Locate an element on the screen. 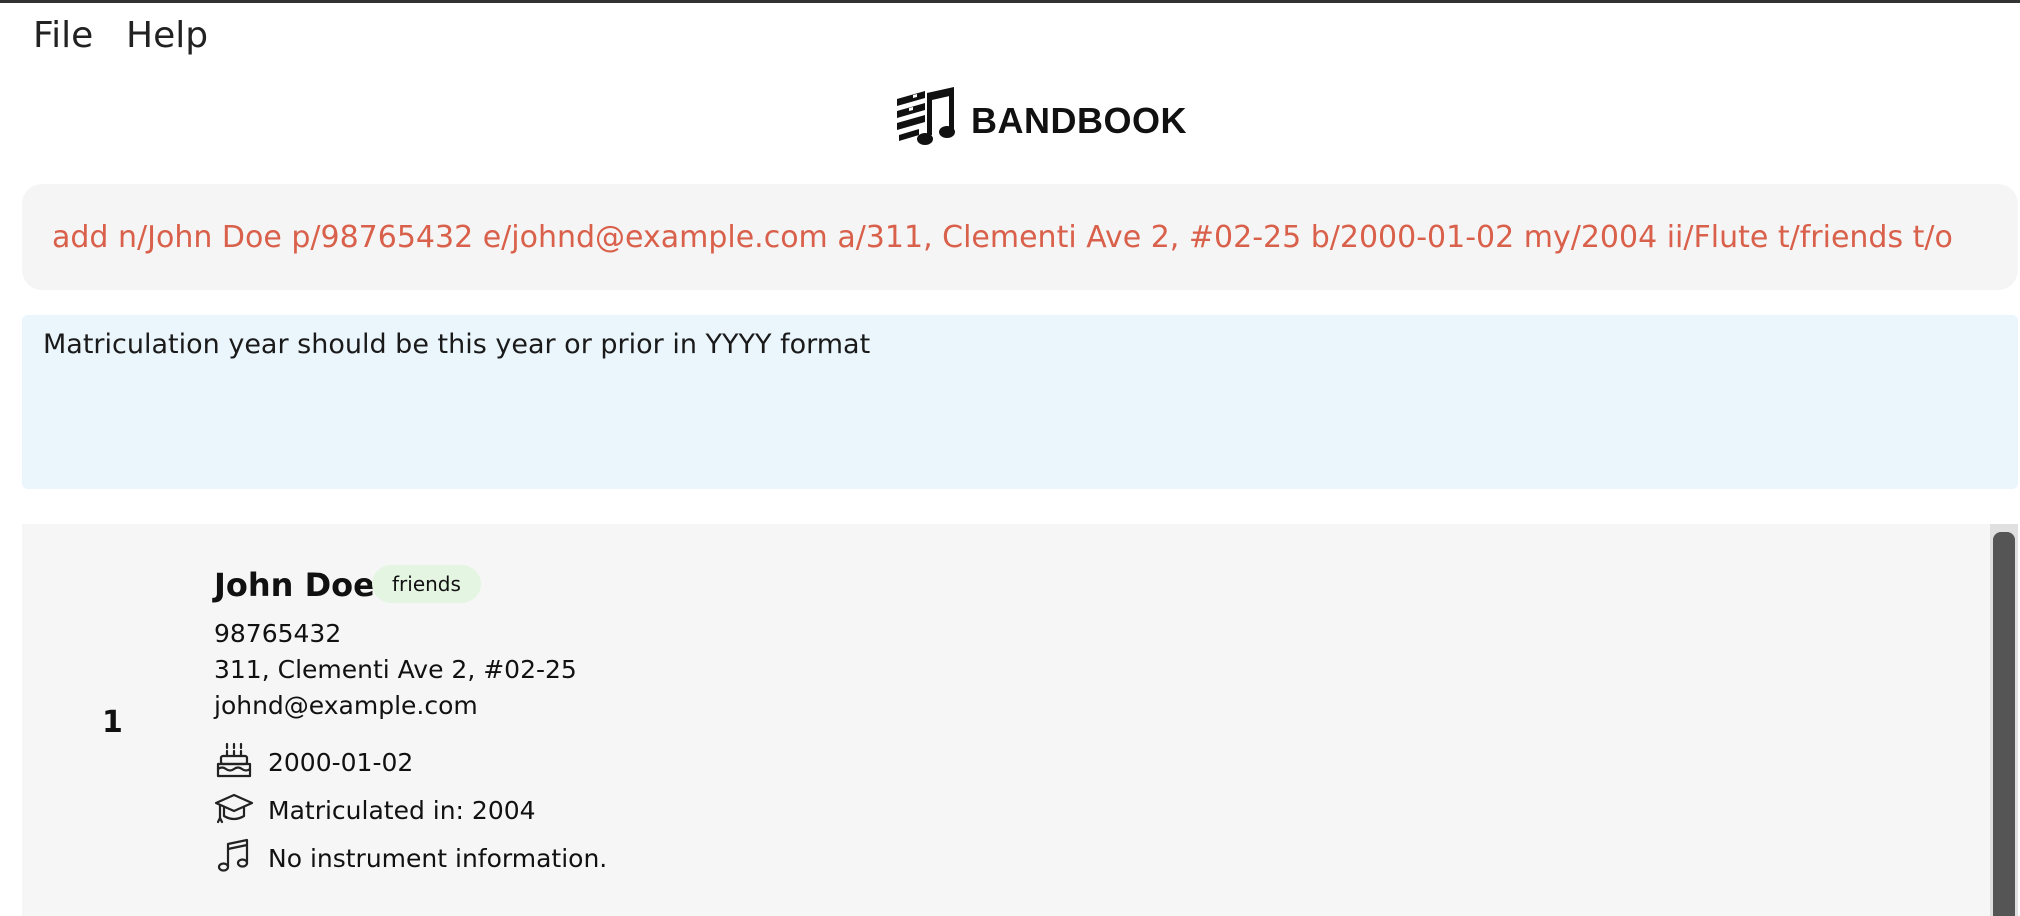  menu-help: Help is located at coordinates (167, 35).